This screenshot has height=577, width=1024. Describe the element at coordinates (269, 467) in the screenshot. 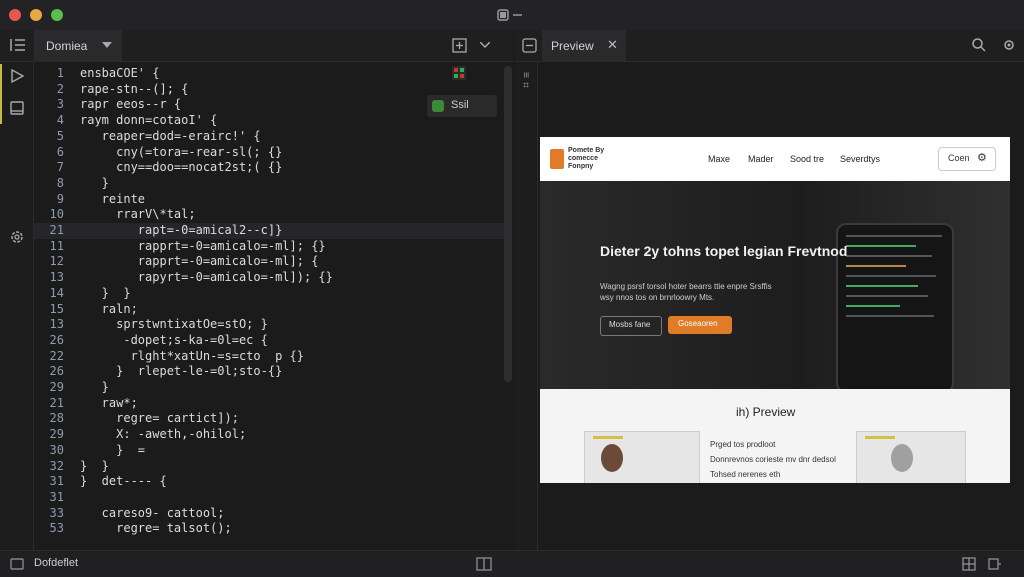

I see `code-line: 32} }` at that location.